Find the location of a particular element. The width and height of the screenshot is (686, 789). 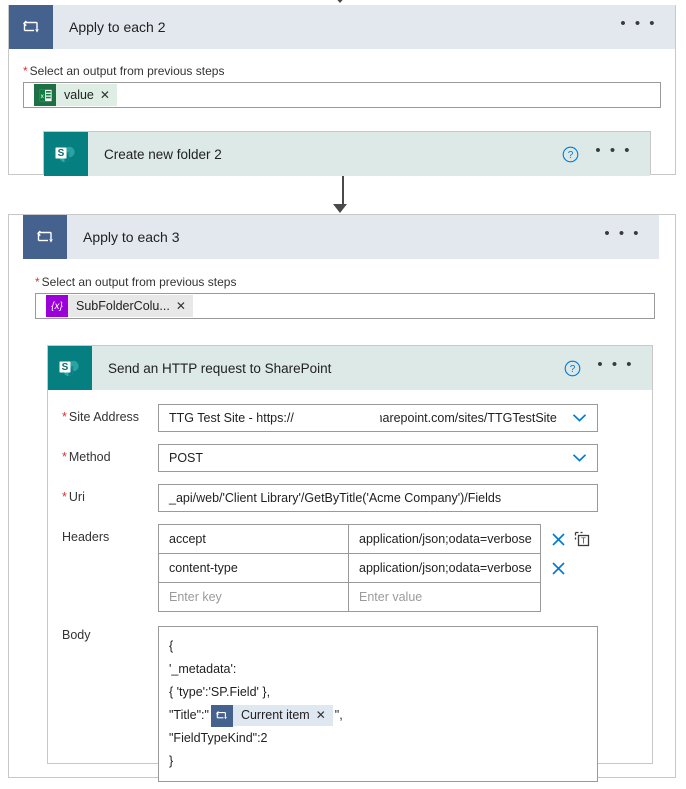

action-header-create-new-folder-2: S Create new folder 2 ? • • • is located at coordinates (347, 154).